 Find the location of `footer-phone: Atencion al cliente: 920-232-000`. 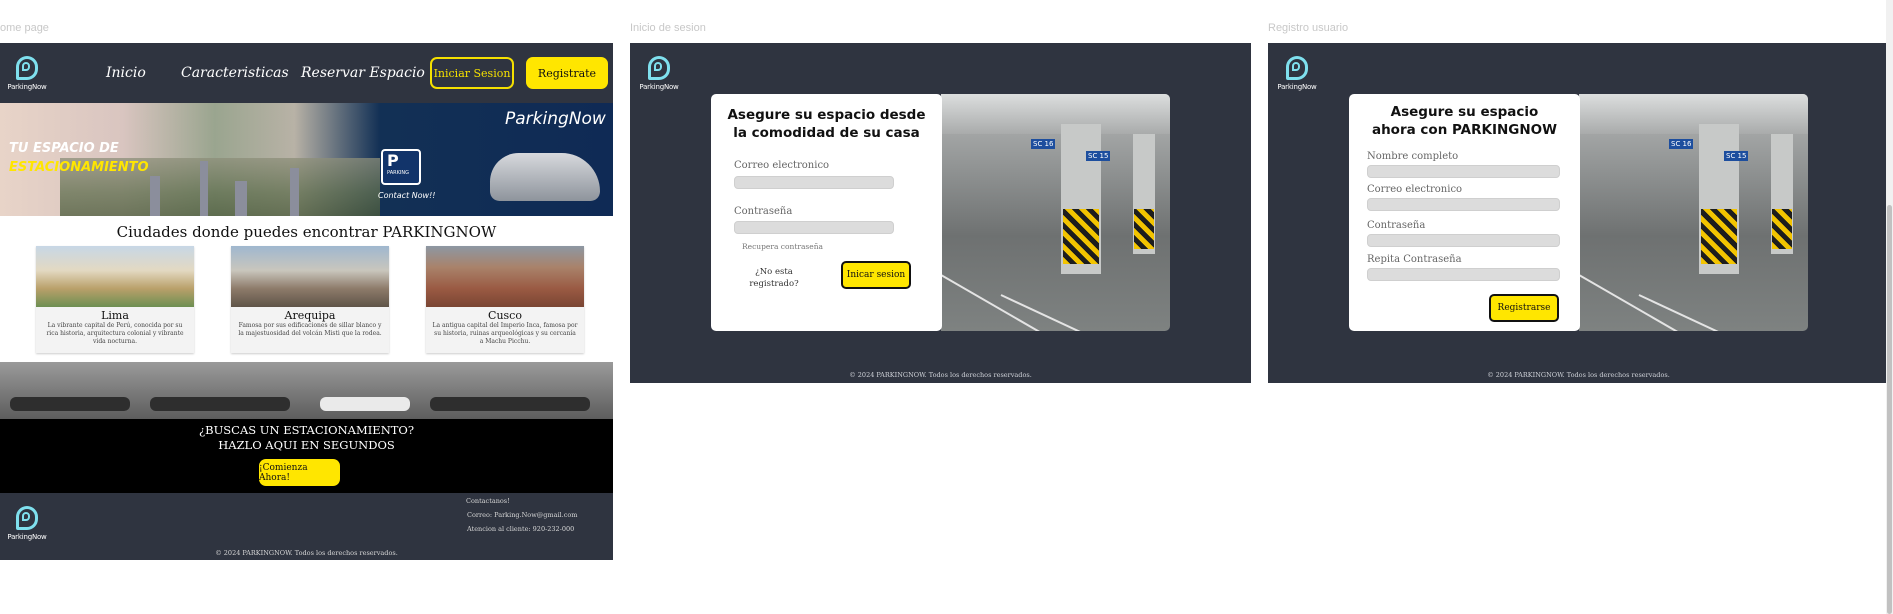

footer-phone: Atencion al cliente: 920-232-000 is located at coordinates (521, 529).